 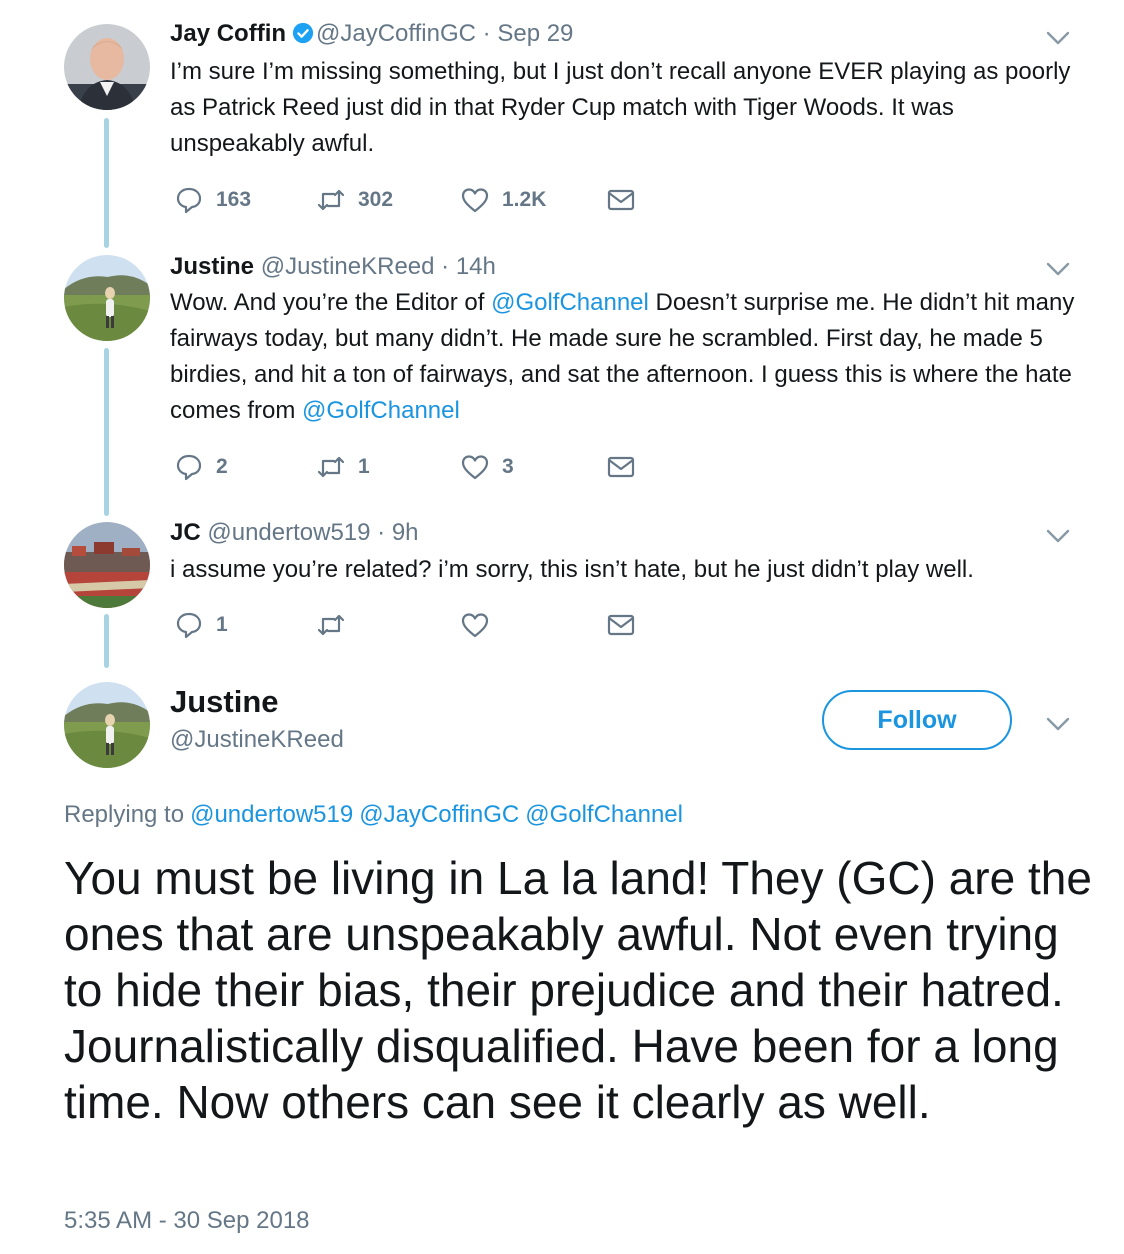 I want to click on mention-link: @JayCoffinGC, so click(x=439, y=814).